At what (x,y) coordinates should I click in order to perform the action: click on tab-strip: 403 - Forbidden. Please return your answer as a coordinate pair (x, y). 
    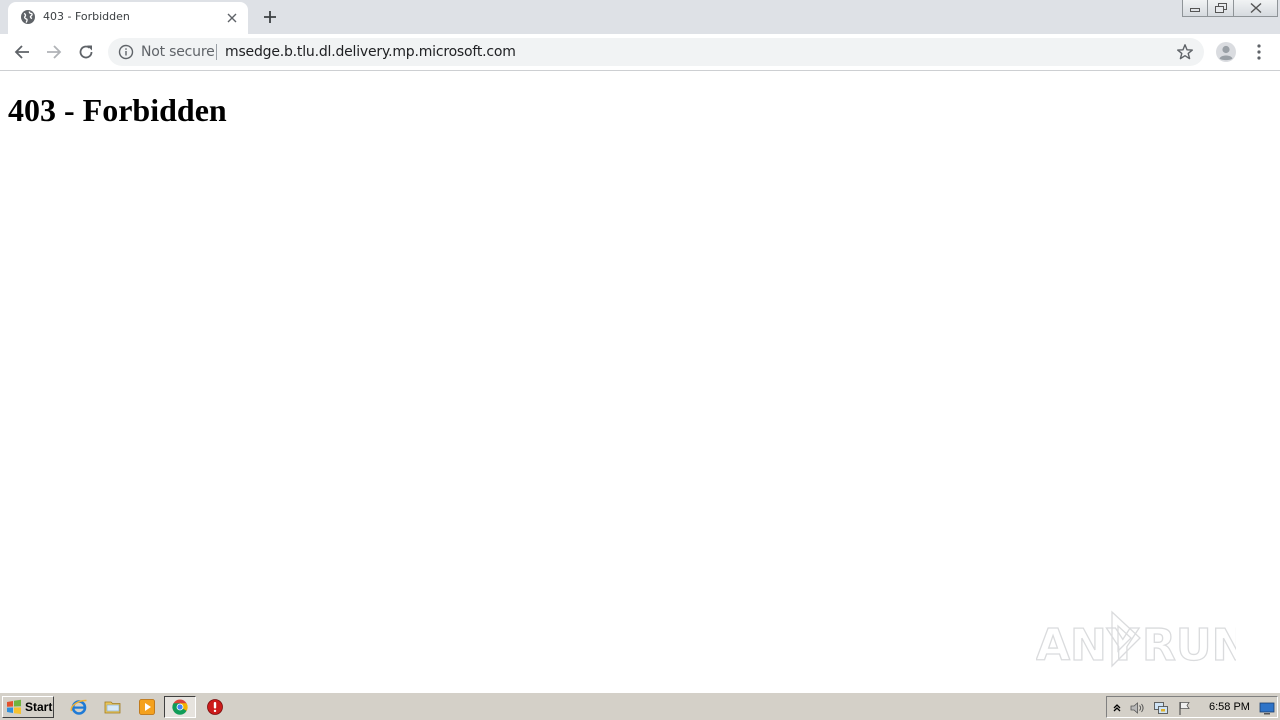
    Looking at the image, I should click on (640, 17).